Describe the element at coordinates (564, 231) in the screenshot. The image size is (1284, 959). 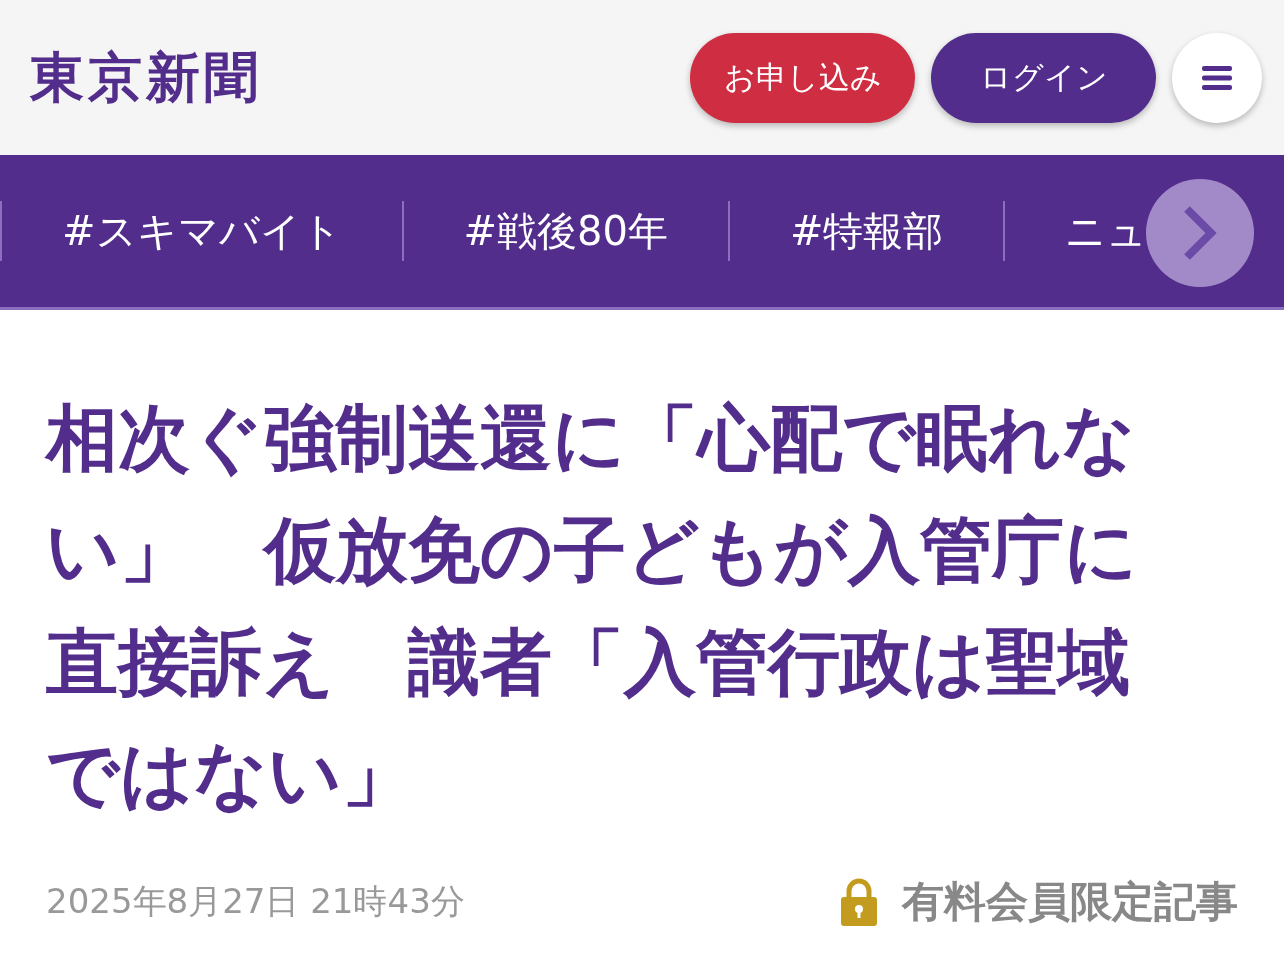
I see `nav-link: #戦後80年` at that location.